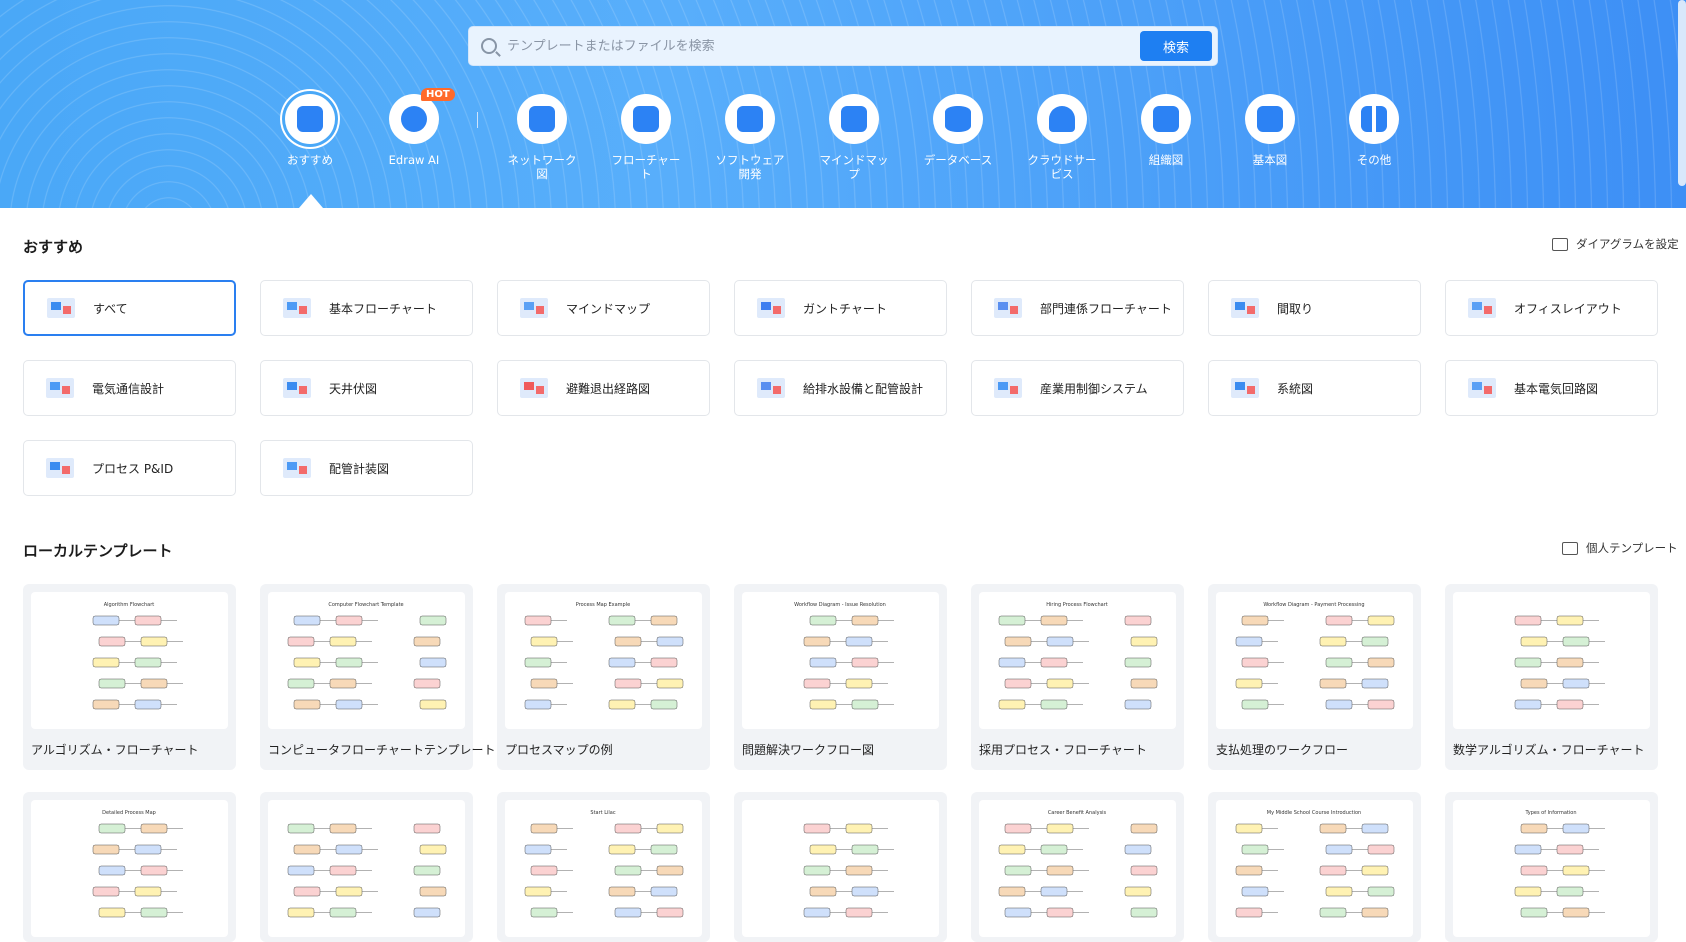  Describe the element at coordinates (98, 551) in the screenshot. I see `local-templates-title: ローカルテンプレート` at that location.